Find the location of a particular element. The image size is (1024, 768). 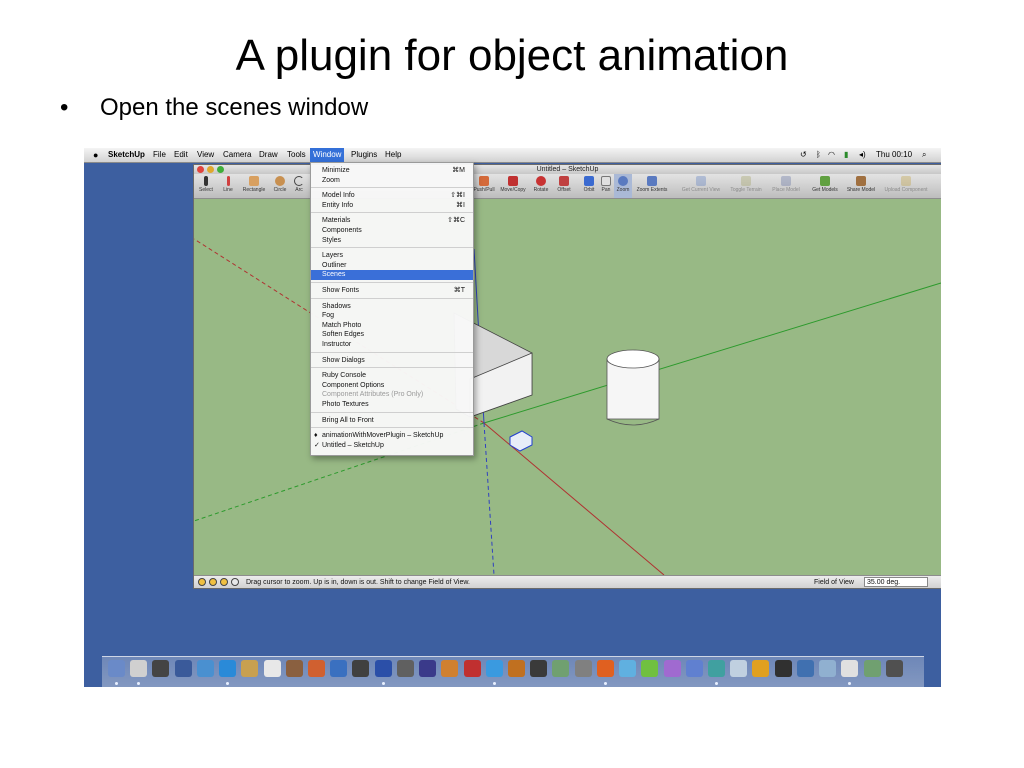

user-icon is located at coordinates (224, 582).